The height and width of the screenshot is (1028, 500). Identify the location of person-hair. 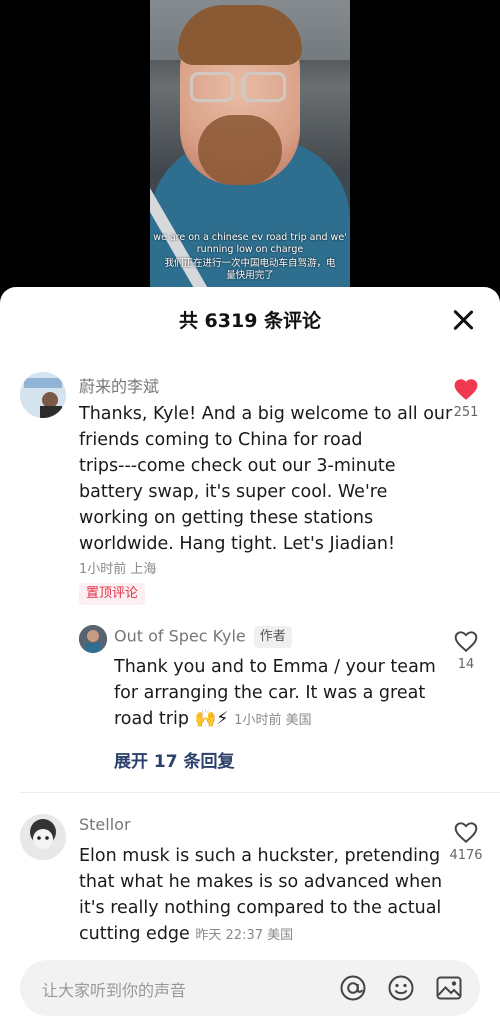
(240, 35).